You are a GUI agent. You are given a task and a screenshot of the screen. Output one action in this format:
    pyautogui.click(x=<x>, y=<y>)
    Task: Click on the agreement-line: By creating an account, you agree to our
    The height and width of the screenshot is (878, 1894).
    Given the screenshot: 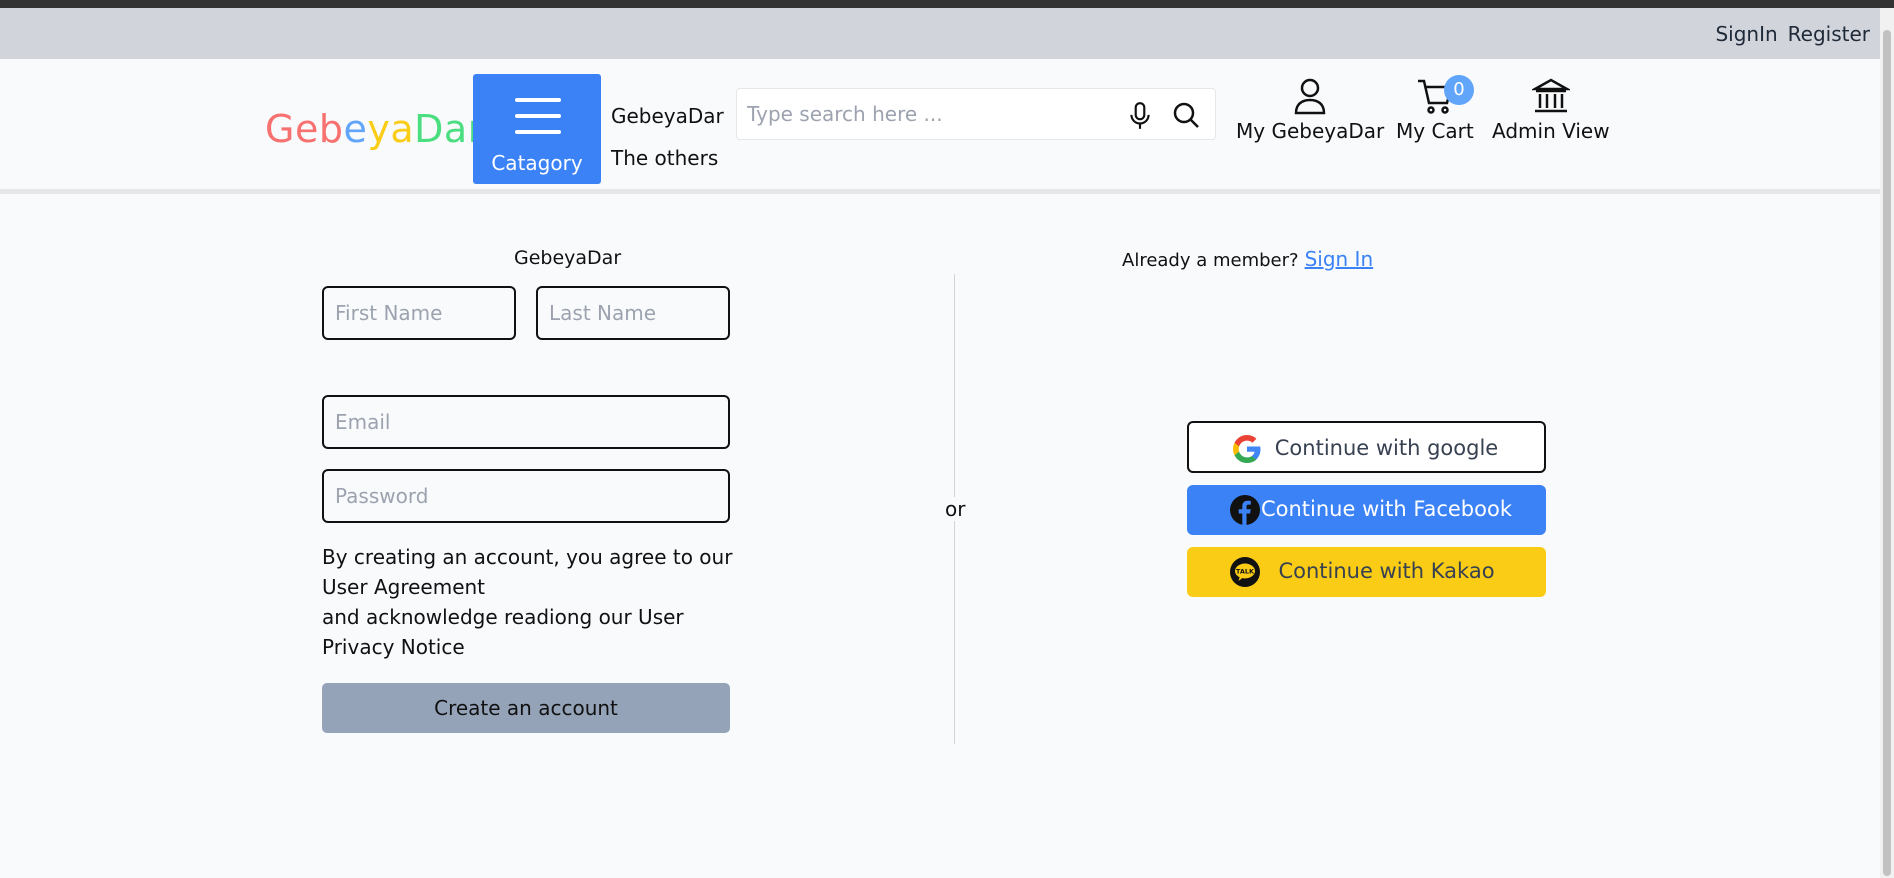 What is the action you would take?
    pyautogui.click(x=527, y=557)
    